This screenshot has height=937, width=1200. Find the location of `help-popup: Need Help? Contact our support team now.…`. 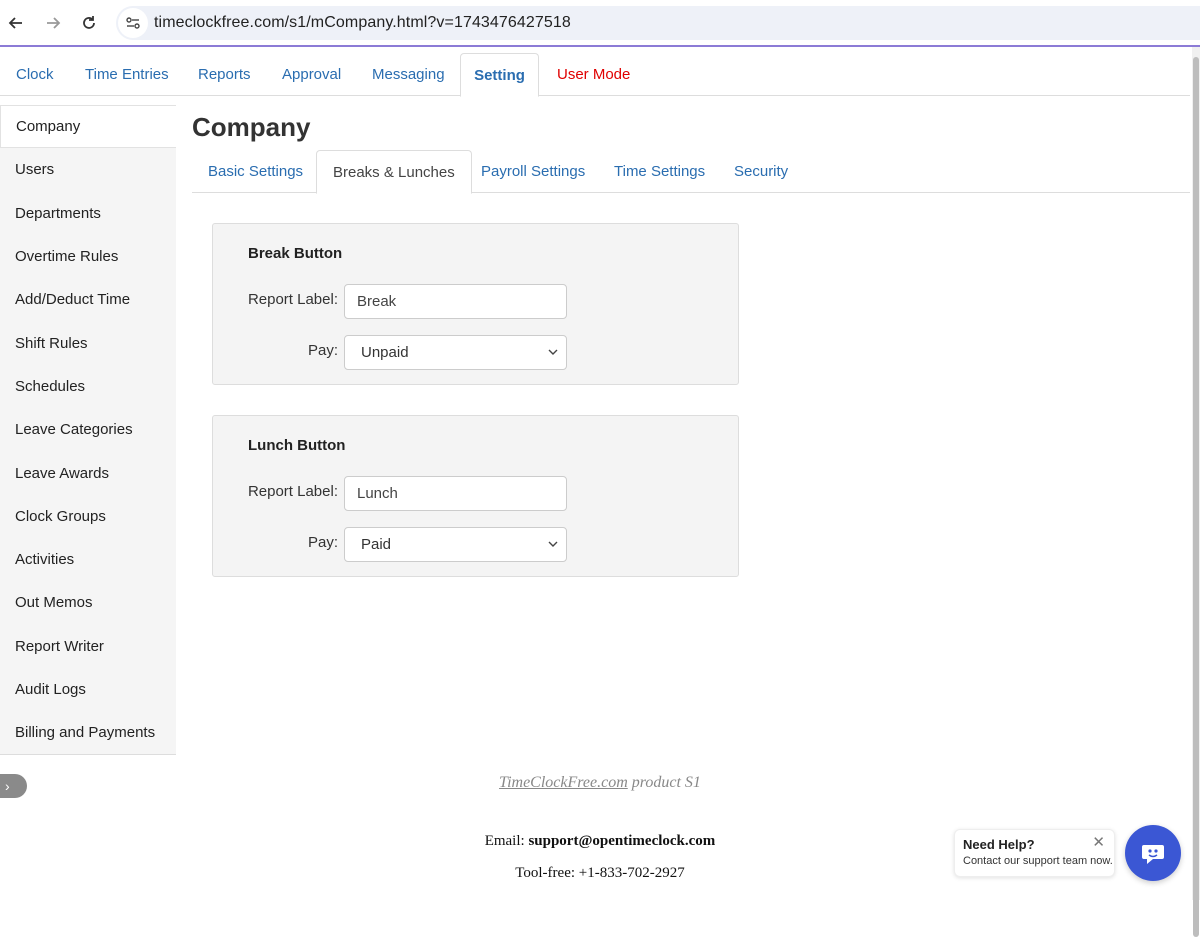

help-popup: Need Help? Contact our support team now.… is located at coordinates (1034, 853).